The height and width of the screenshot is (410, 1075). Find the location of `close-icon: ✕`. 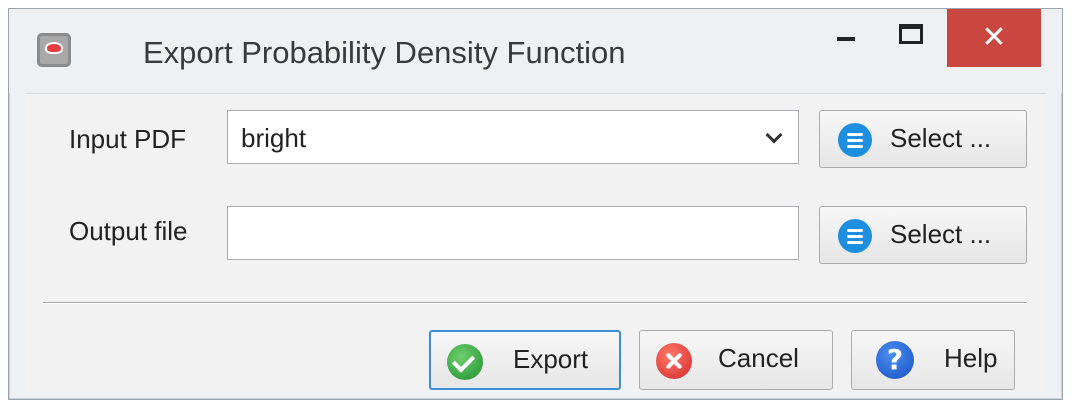

close-icon: ✕ is located at coordinates (994, 37).